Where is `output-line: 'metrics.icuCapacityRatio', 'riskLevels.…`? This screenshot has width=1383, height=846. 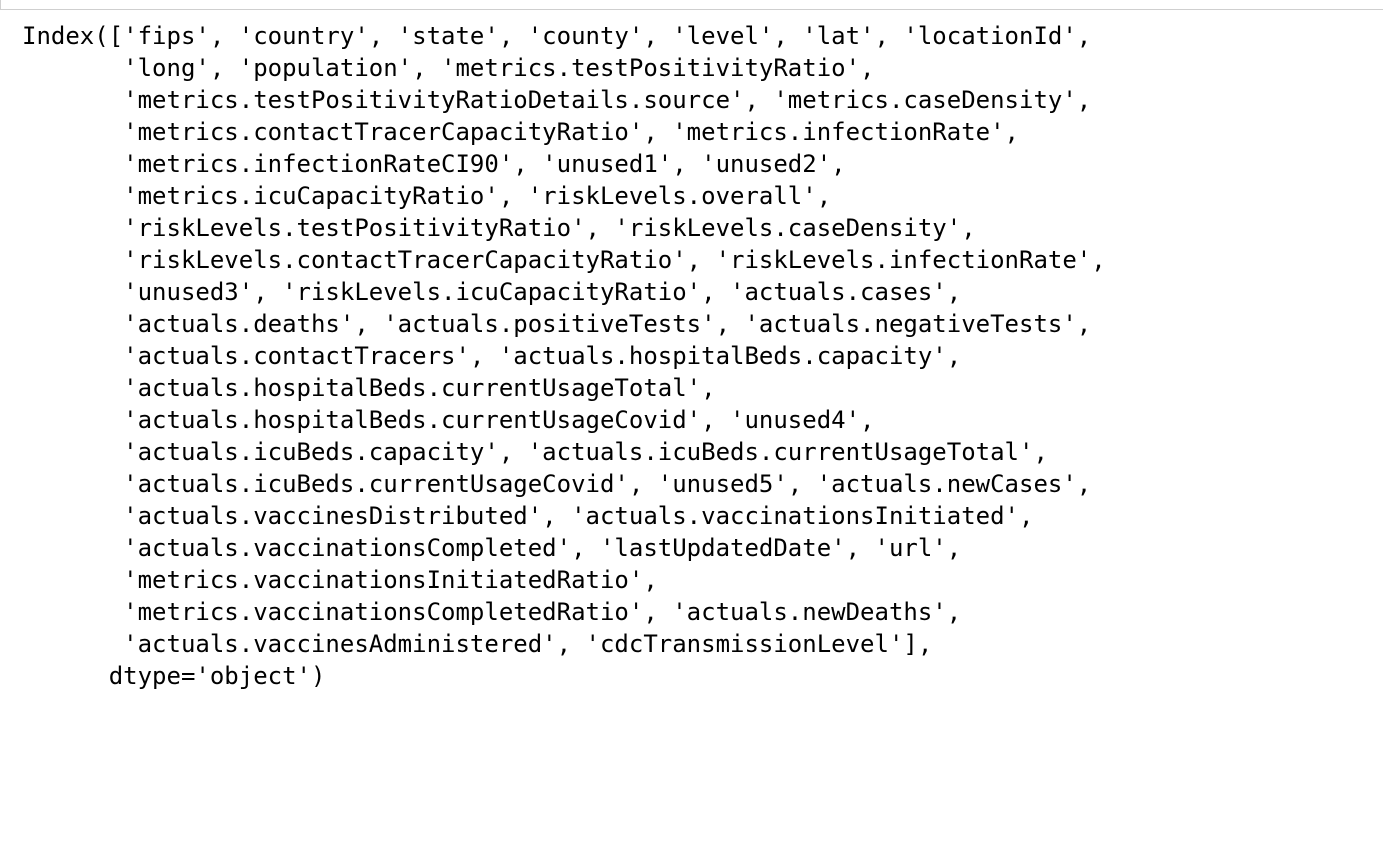 output-line: 'metrics.icuCapacityRatio', 'riskLevels.… is located at coordinates (427, 196).